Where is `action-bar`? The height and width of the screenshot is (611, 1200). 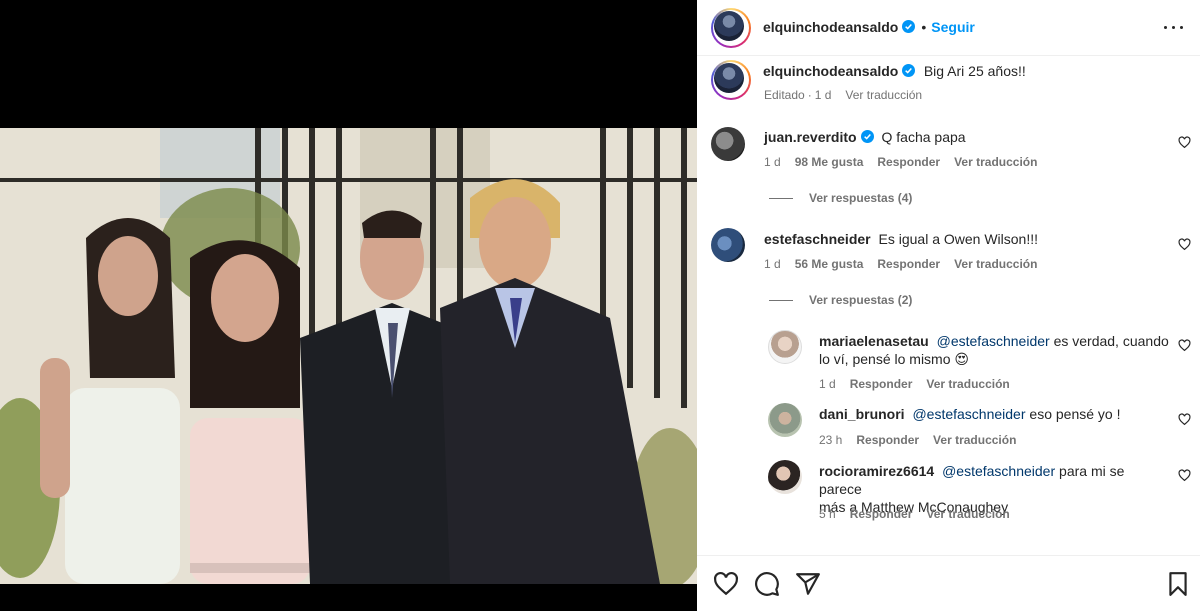 action-bar is located at coordinates (948, 583).